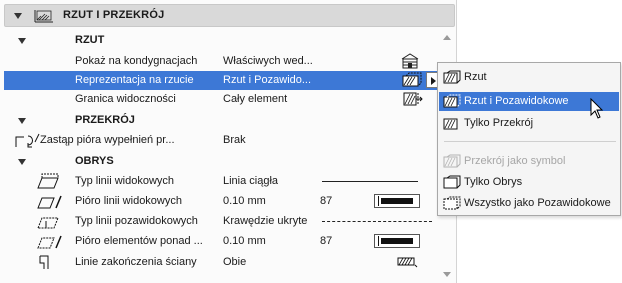  I want to click on menu-item-tylko-obrys: Tylko Obrys, so click(529, 182).